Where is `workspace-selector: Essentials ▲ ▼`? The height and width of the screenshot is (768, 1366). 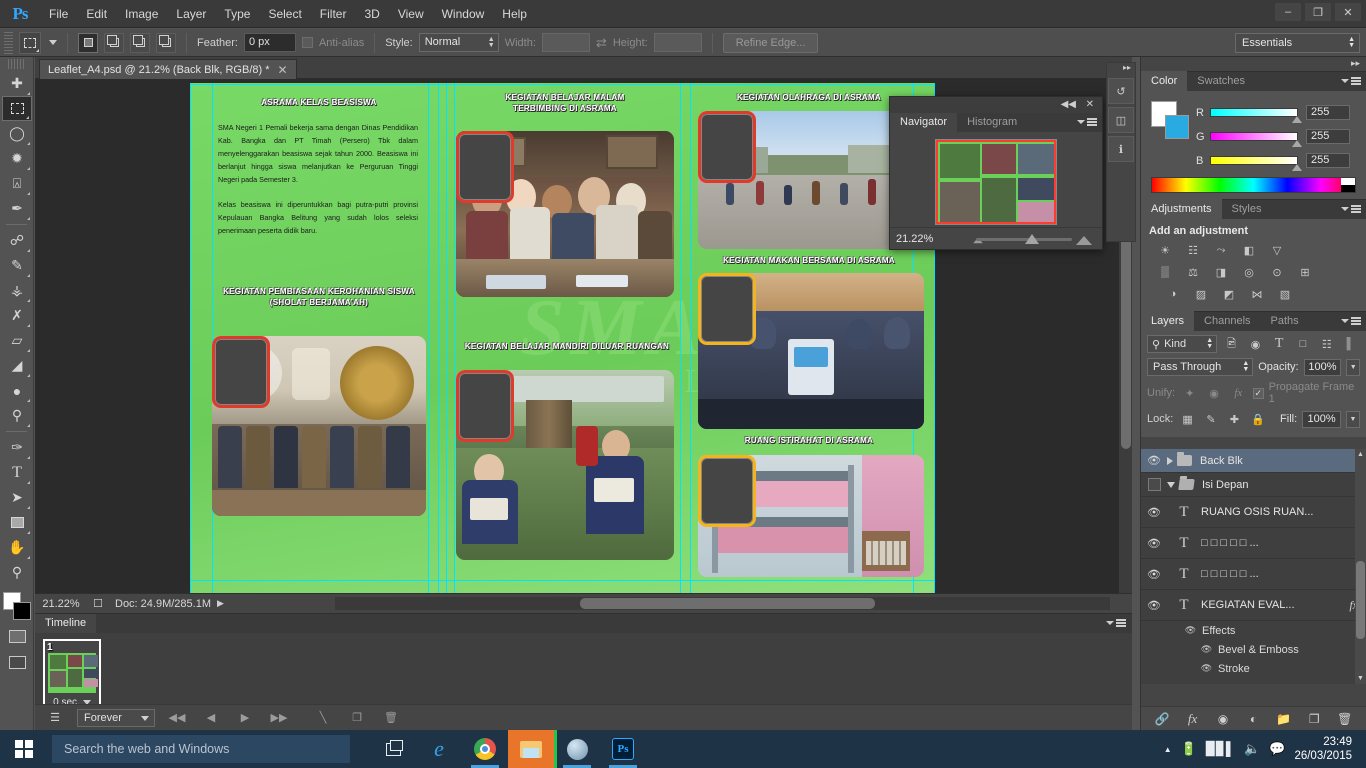 workspace-selector: Essentials ▲ ▼ is located at coordinates (1297, 43).